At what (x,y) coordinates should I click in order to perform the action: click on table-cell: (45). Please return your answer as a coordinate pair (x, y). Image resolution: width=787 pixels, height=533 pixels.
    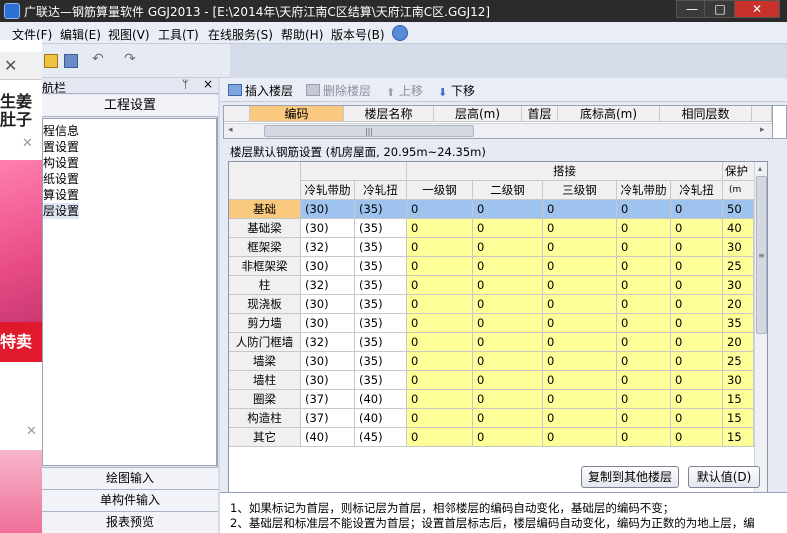
    Looking at the image, I should click on (381, 437).